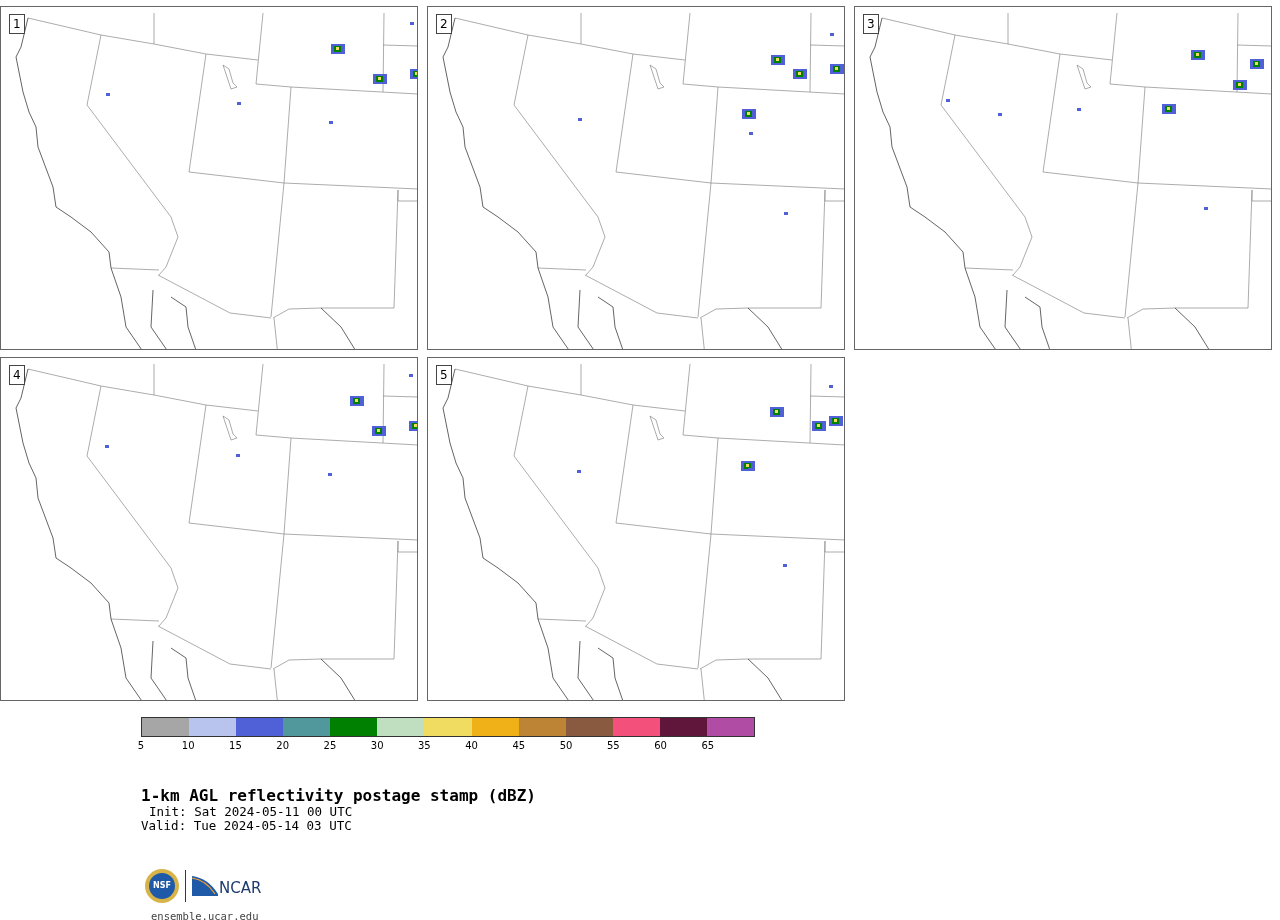  What do you see at coordinates (613, 746) in the screenshot?
I see `tick-label: 55` at bounding box center [613, 746].